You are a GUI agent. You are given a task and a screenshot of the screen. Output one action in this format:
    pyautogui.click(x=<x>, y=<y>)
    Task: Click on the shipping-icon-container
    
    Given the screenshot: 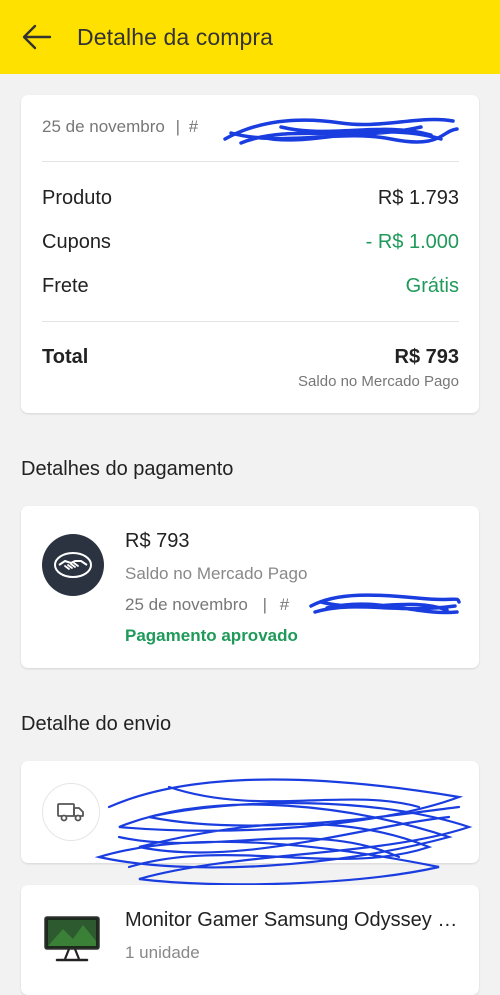 What is the action you would take?
    pyautogui.click(x=71, y=812)
    